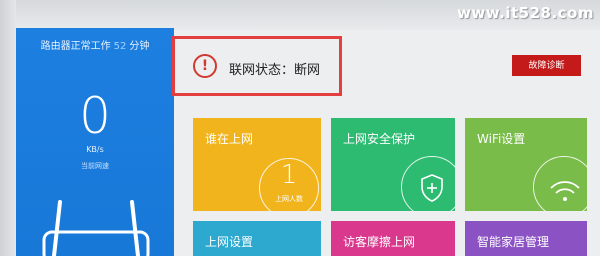 This screenshot has width=600, height=256. I want to click on speed-label: 当前网速, so click(95, 166).